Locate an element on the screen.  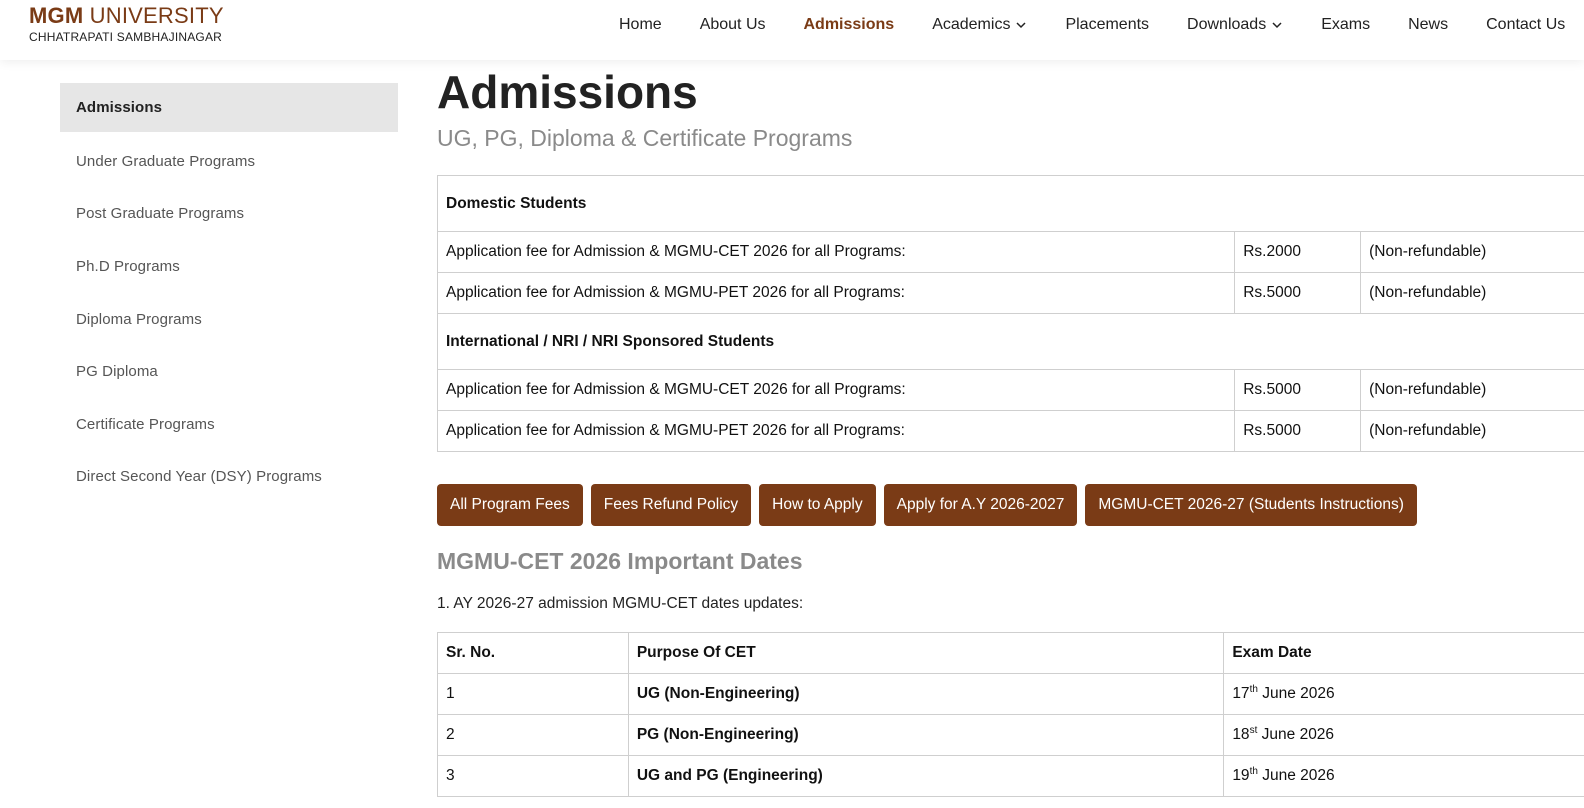
sidebar-item-admissions: Admissions is located at coordinates (229, 107).